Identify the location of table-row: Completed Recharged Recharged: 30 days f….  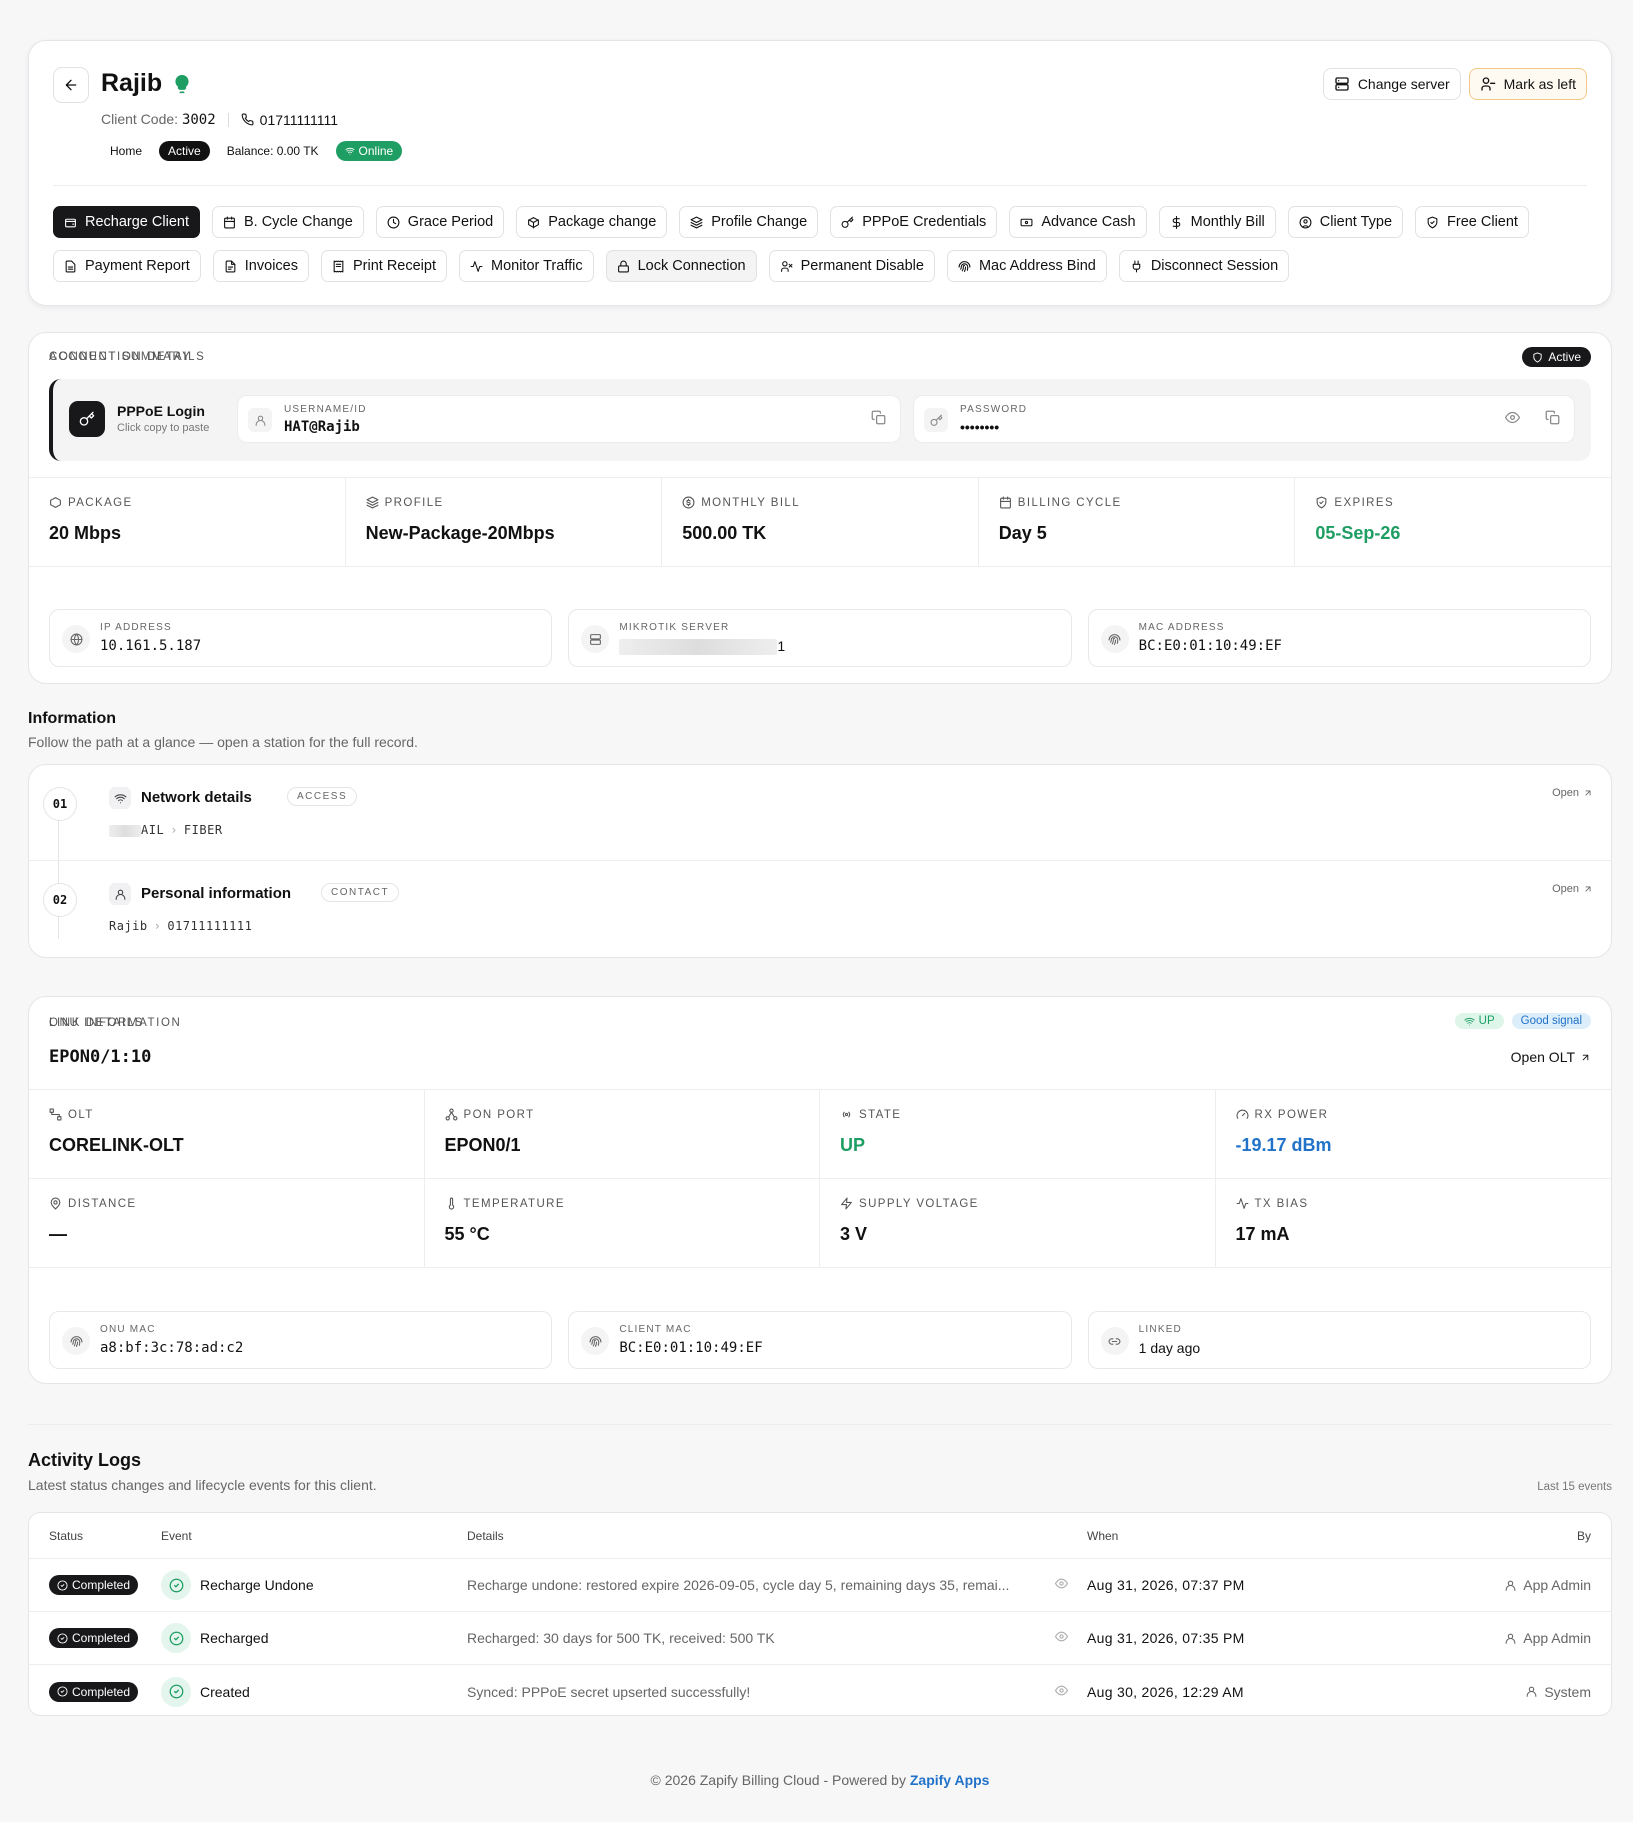
(820, 1638).